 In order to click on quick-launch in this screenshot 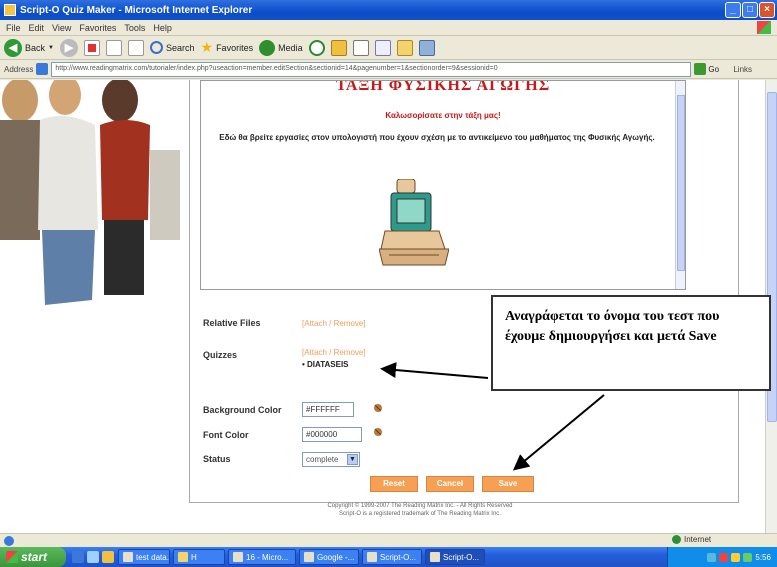, I will do `click(93, 557)`.